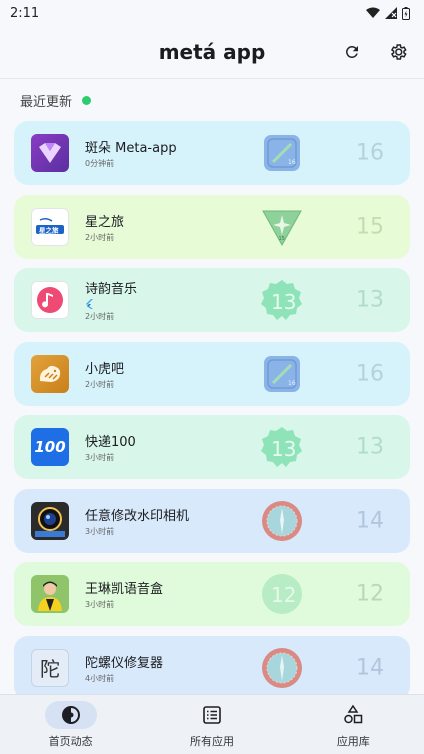 The width and height of the screenshot is (424, 754). What do you see at coordinates (25, 13) in the screenshot?
I see `status-time: 2:11` at bounding box center [25, 13].